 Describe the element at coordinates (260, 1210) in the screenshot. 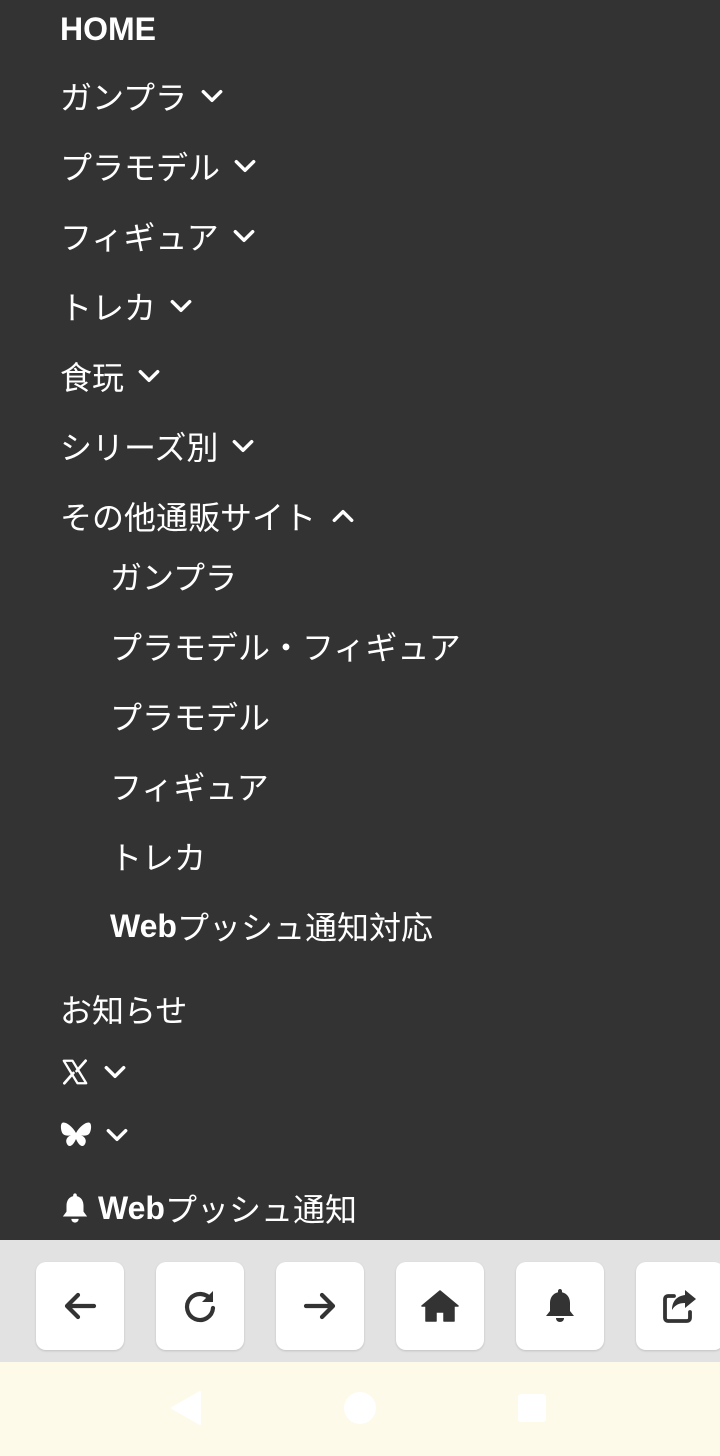

I see `webpush-suffix: プッシュ通知` at that location.